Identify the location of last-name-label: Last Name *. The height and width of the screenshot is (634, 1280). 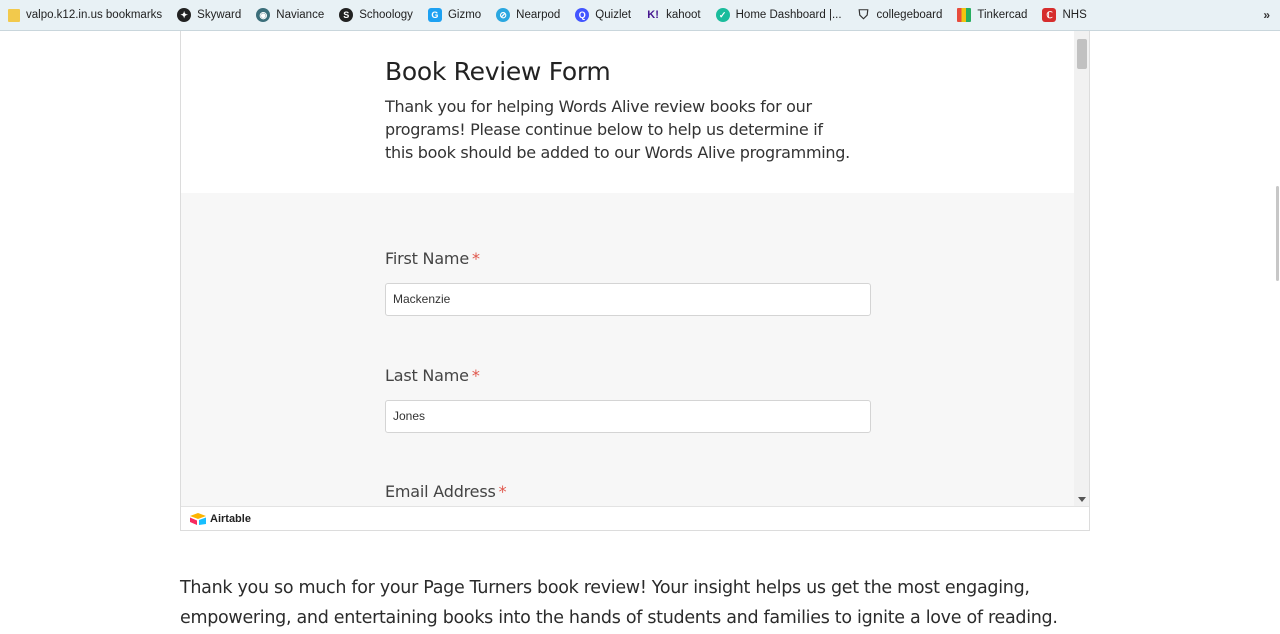
(432, 375).